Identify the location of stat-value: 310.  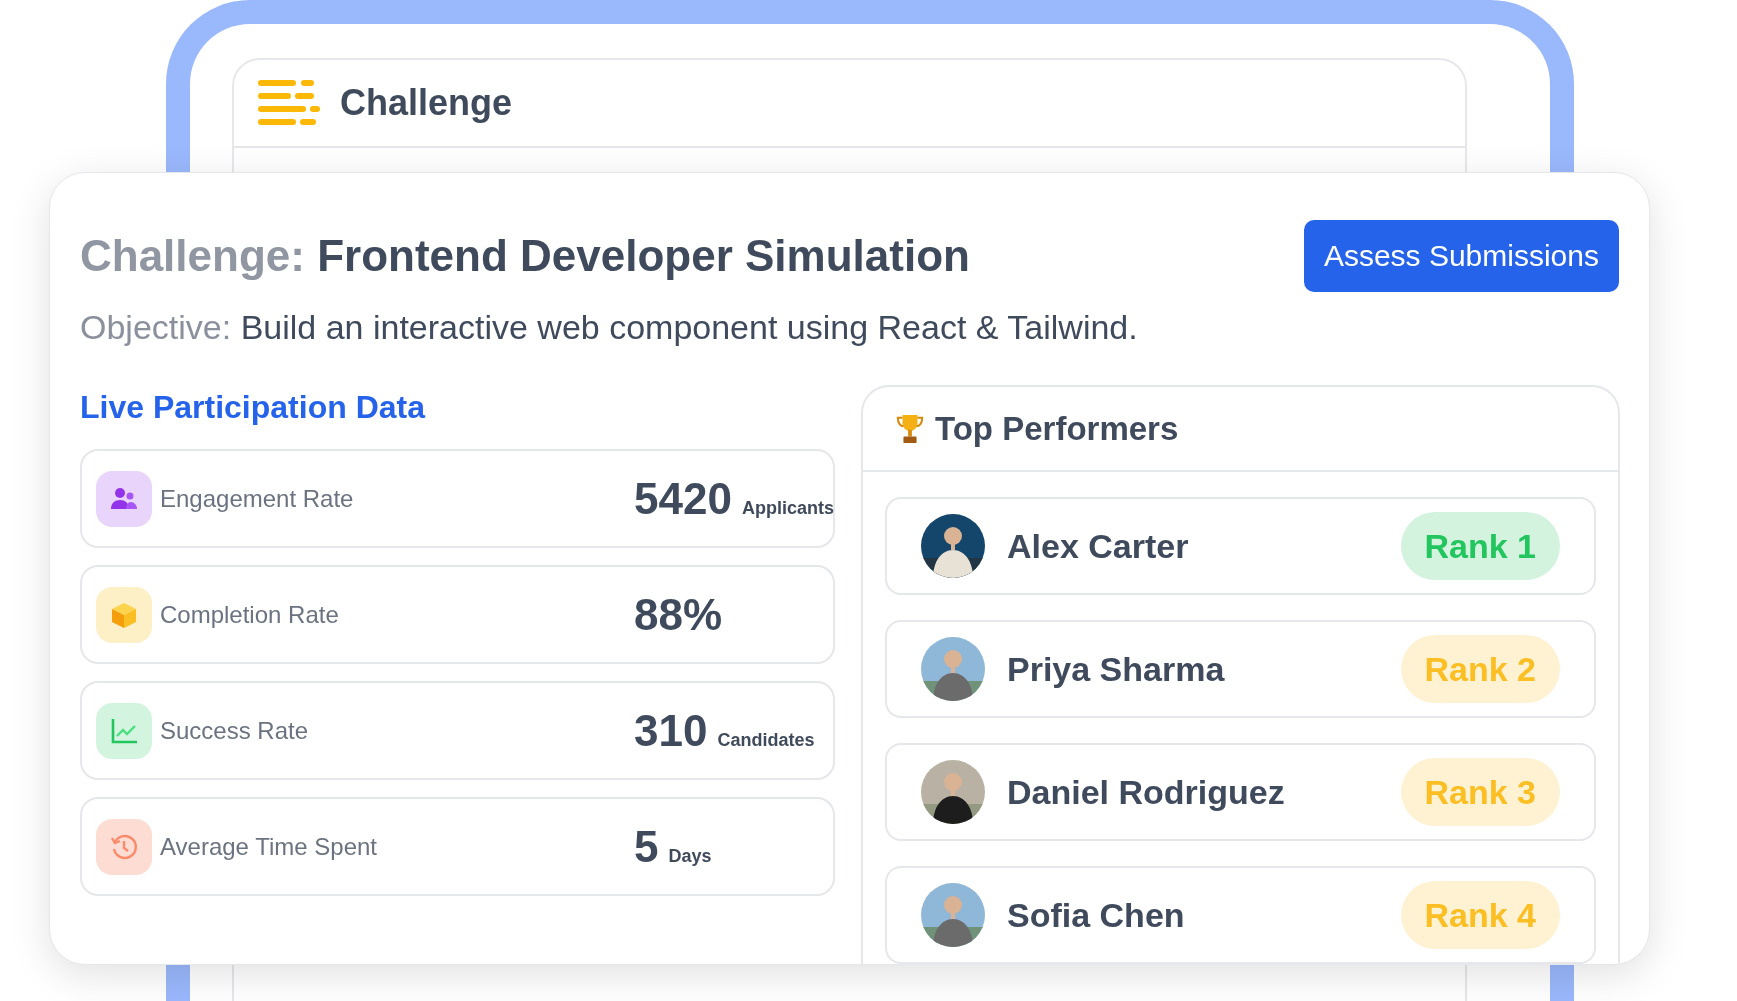
(671, 730).